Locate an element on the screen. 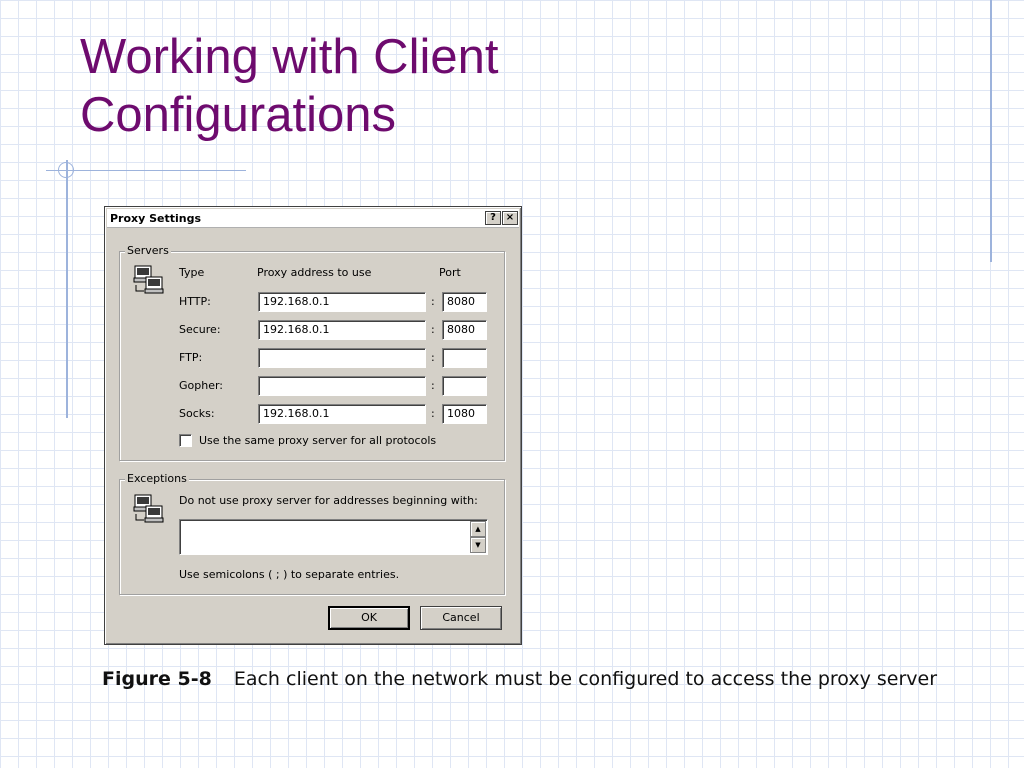  socks-address-input: 192.168.0.1 is located at coordinates (342, 414).